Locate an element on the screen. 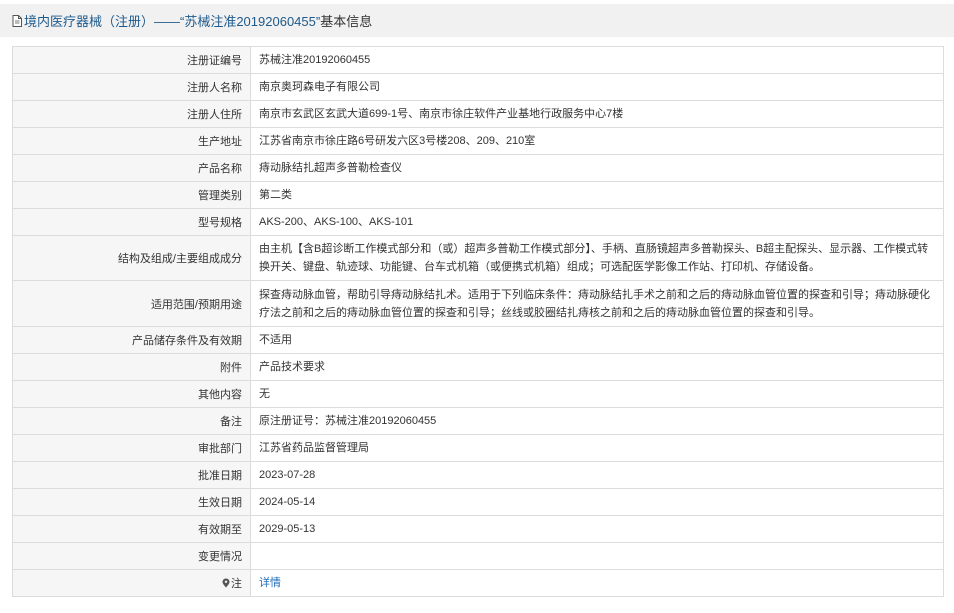 The height and width of the screenshot is (613, 954). note-label-cell: 注 is located at coordinates (131, 583).